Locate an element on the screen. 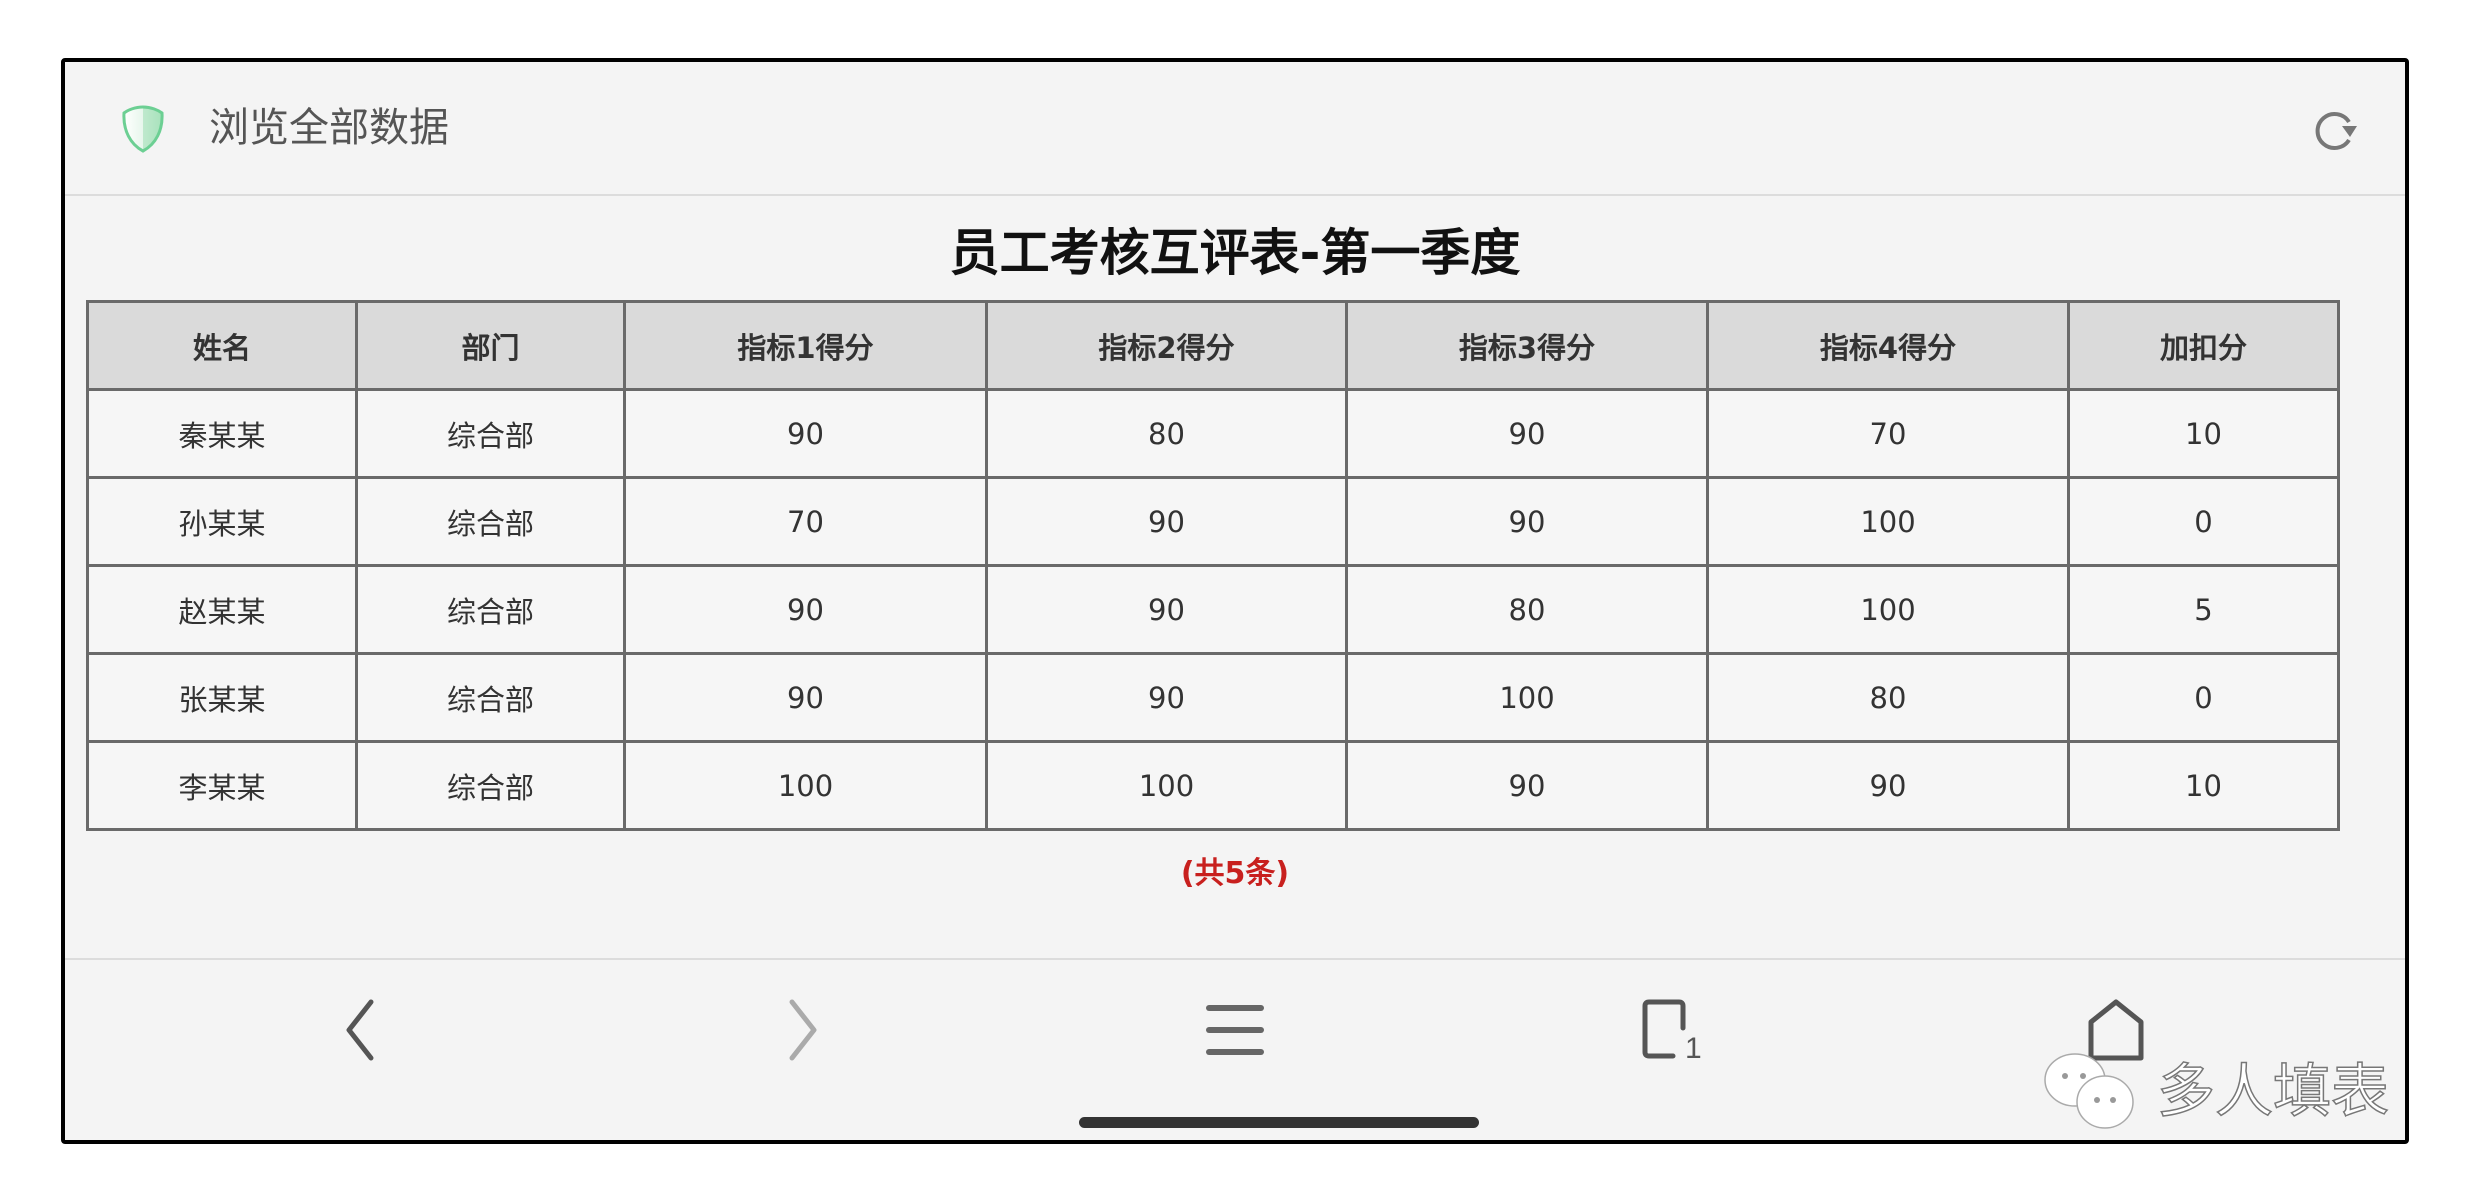 The image size is (2466, 1200). top-bar: 浏览全部数据 is located at coordinates (1235, 129).